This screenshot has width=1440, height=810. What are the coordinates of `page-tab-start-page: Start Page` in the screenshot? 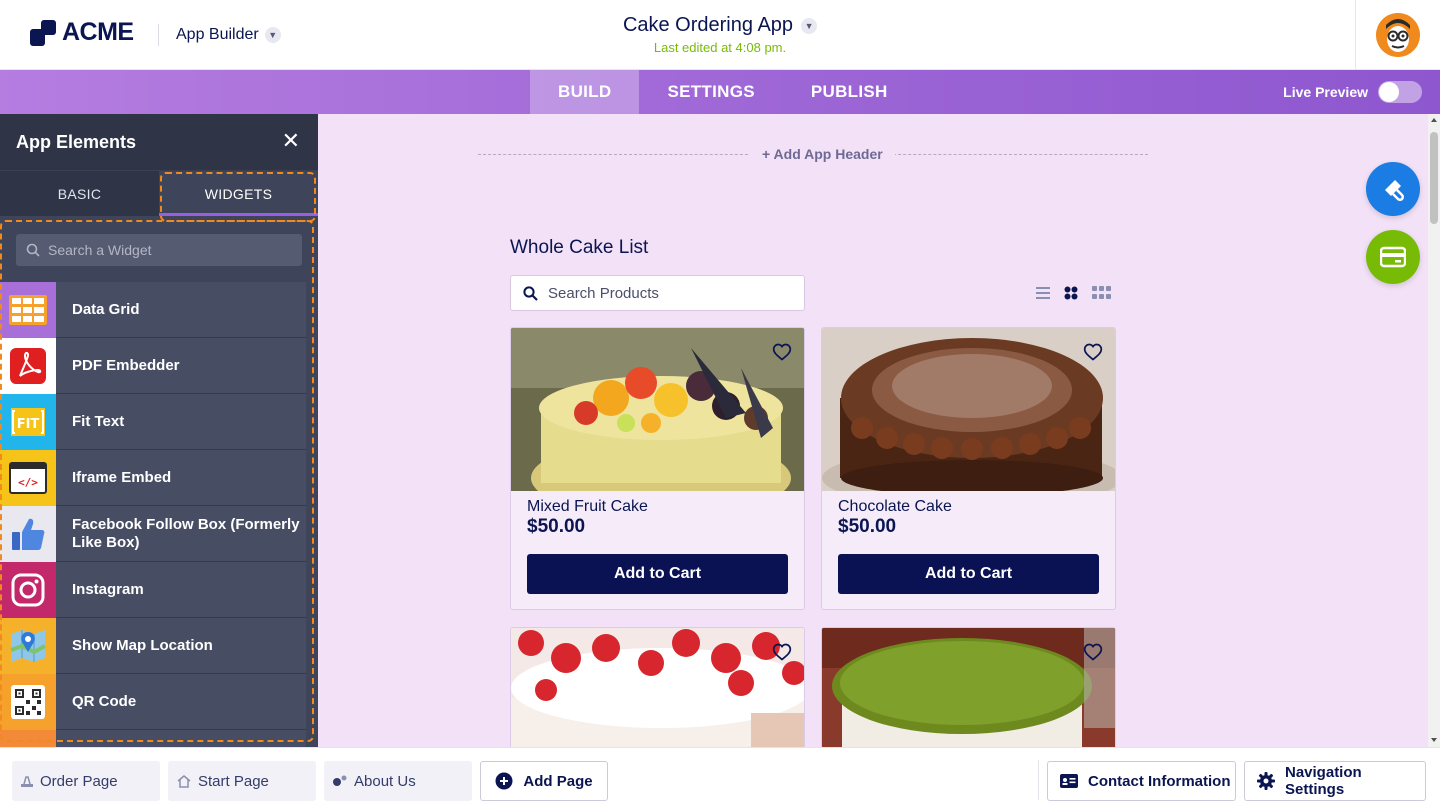 It's located at (242, 781).